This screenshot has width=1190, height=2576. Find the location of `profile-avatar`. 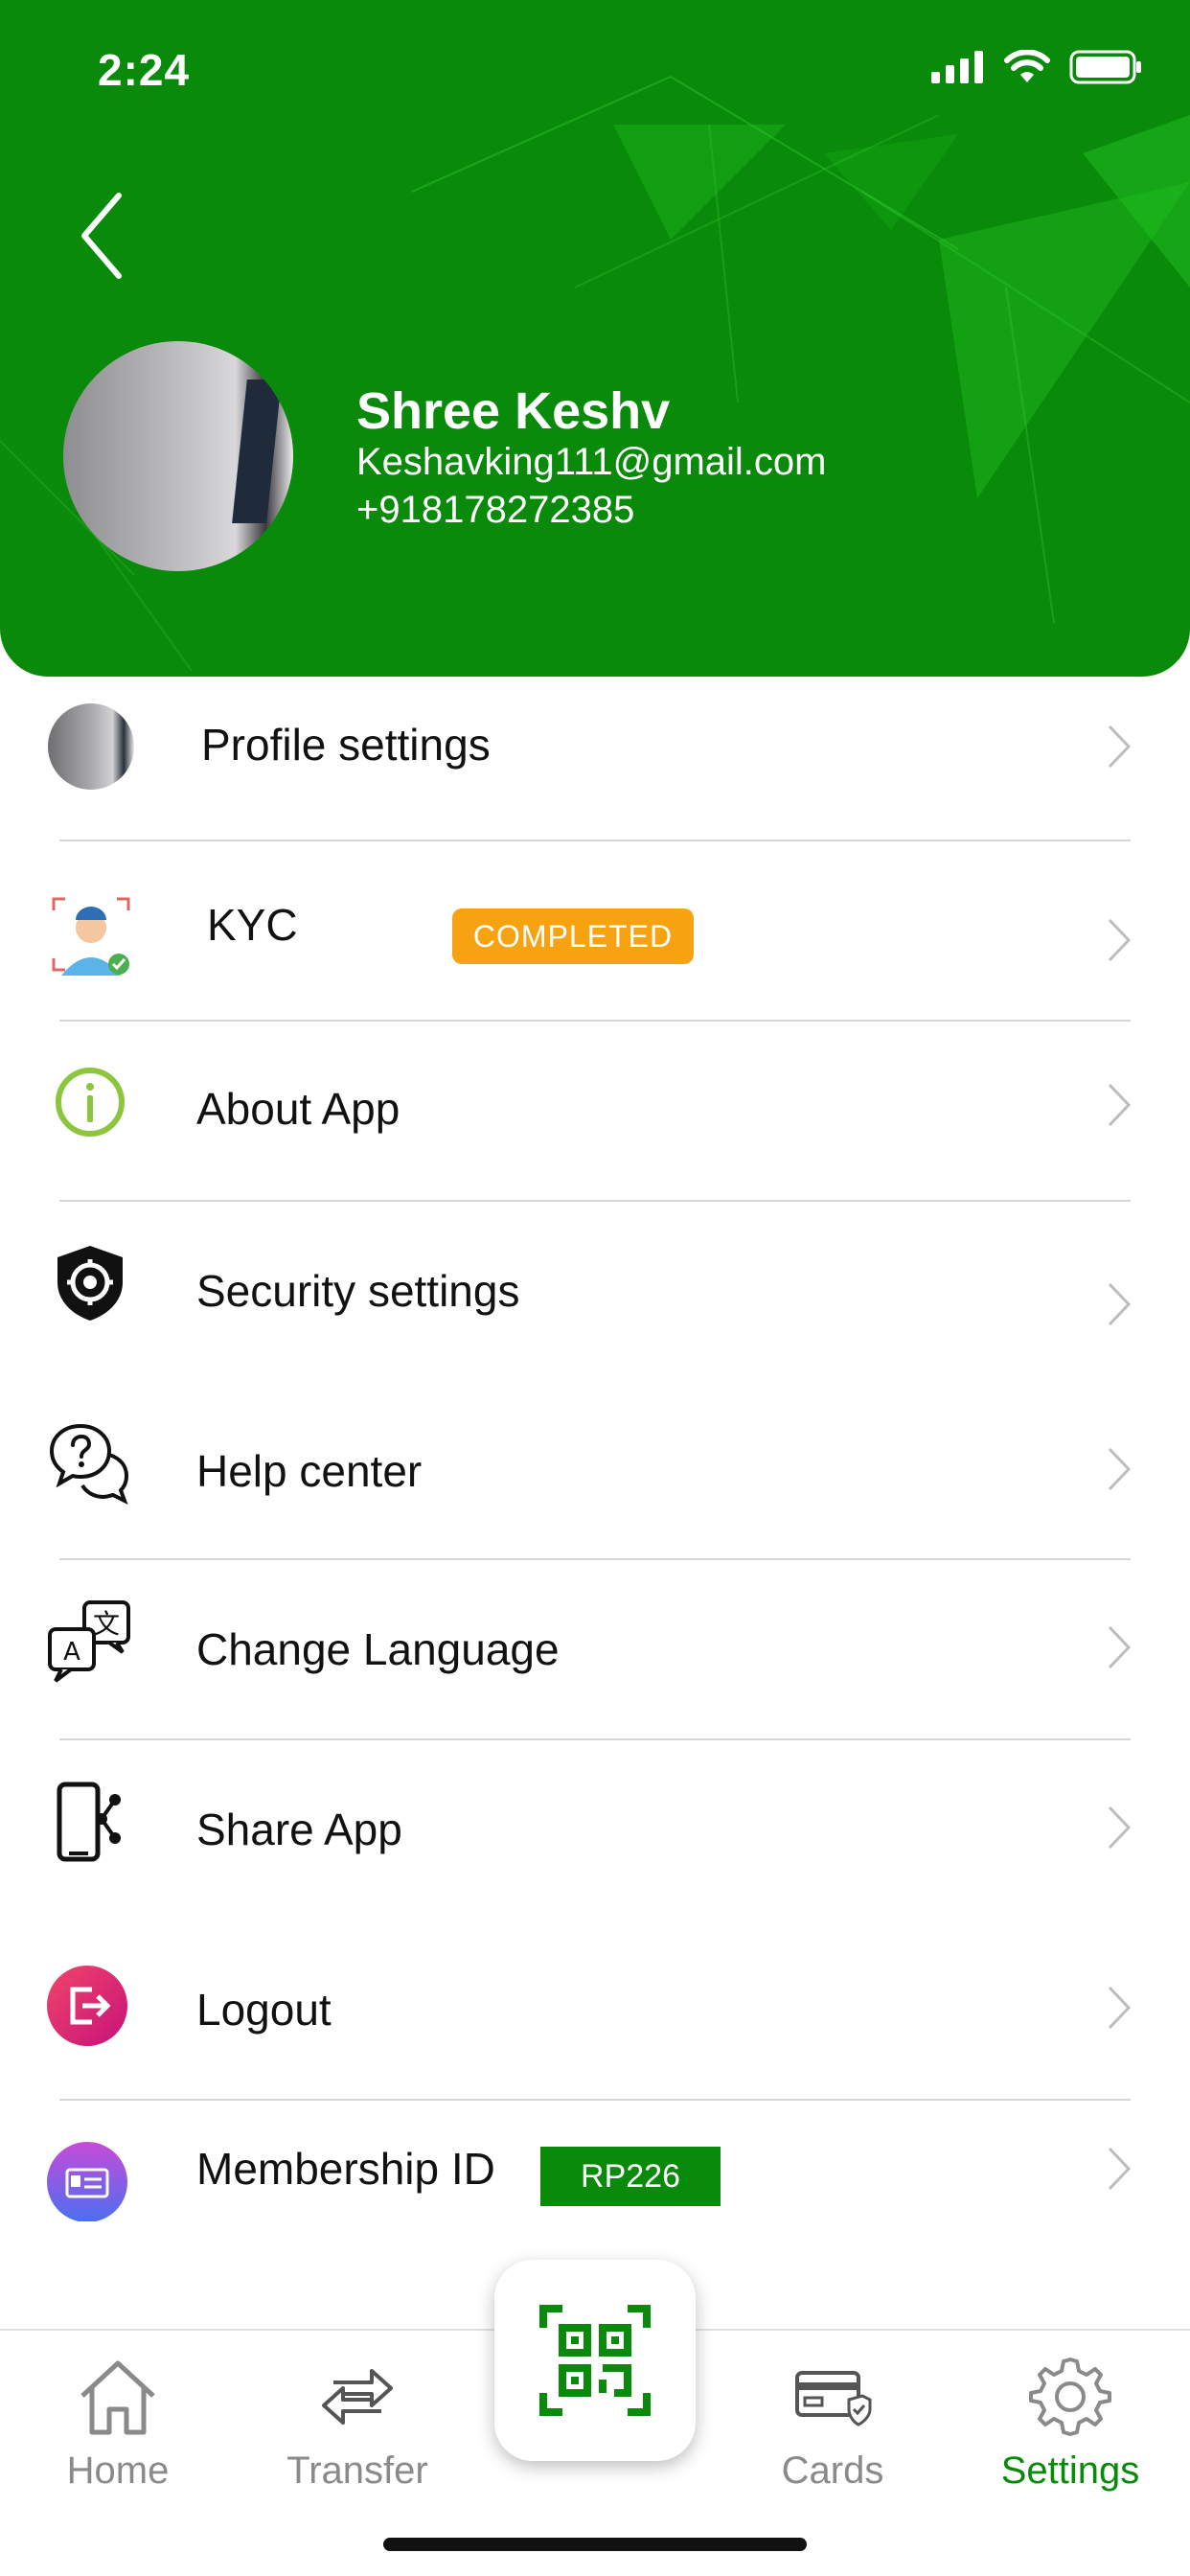

profile-avatar is located at coordinates (178, 456).